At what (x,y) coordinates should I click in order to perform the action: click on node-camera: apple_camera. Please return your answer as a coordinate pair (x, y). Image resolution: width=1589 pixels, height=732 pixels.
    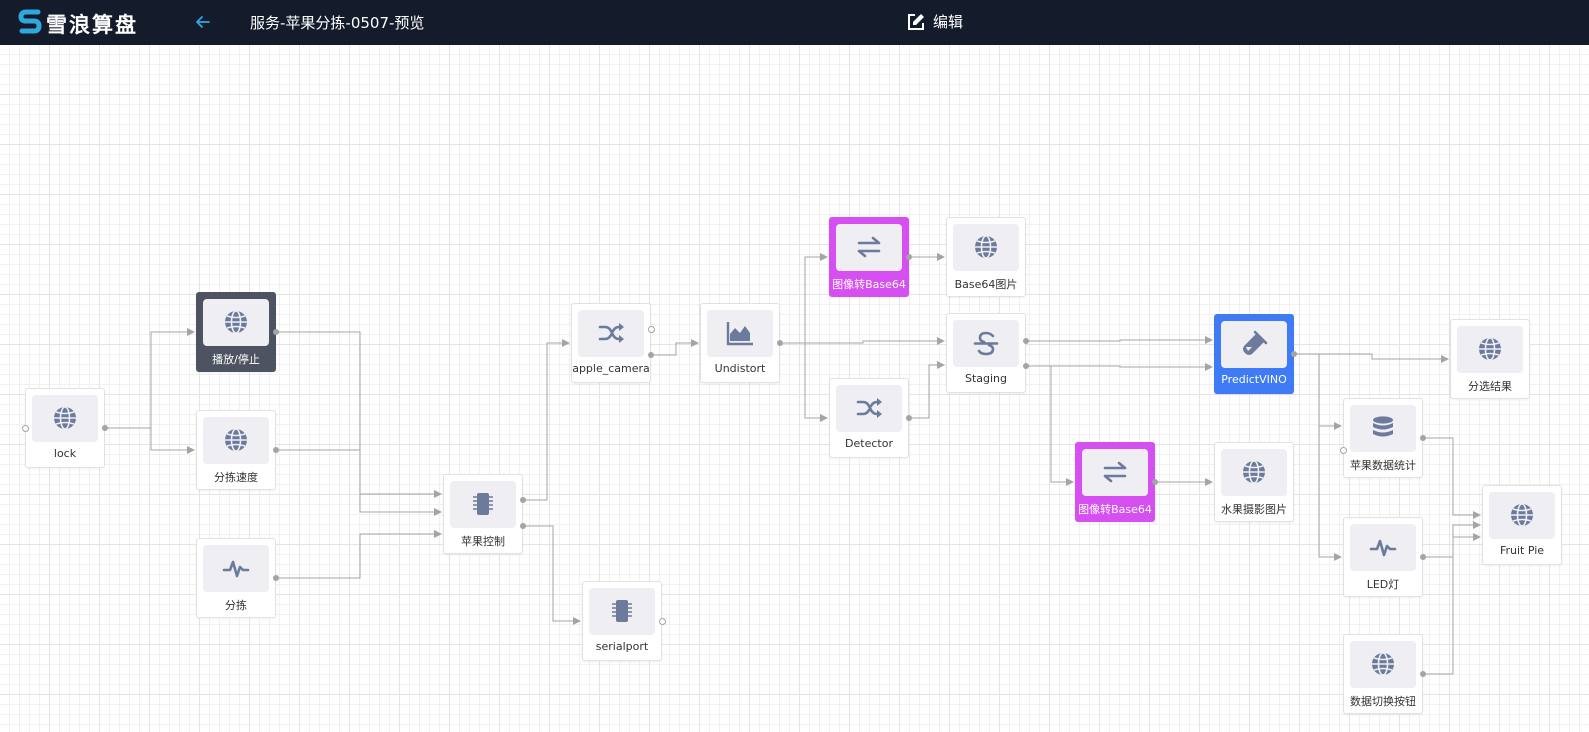
    Looking at the image, I should click on (611, 343).